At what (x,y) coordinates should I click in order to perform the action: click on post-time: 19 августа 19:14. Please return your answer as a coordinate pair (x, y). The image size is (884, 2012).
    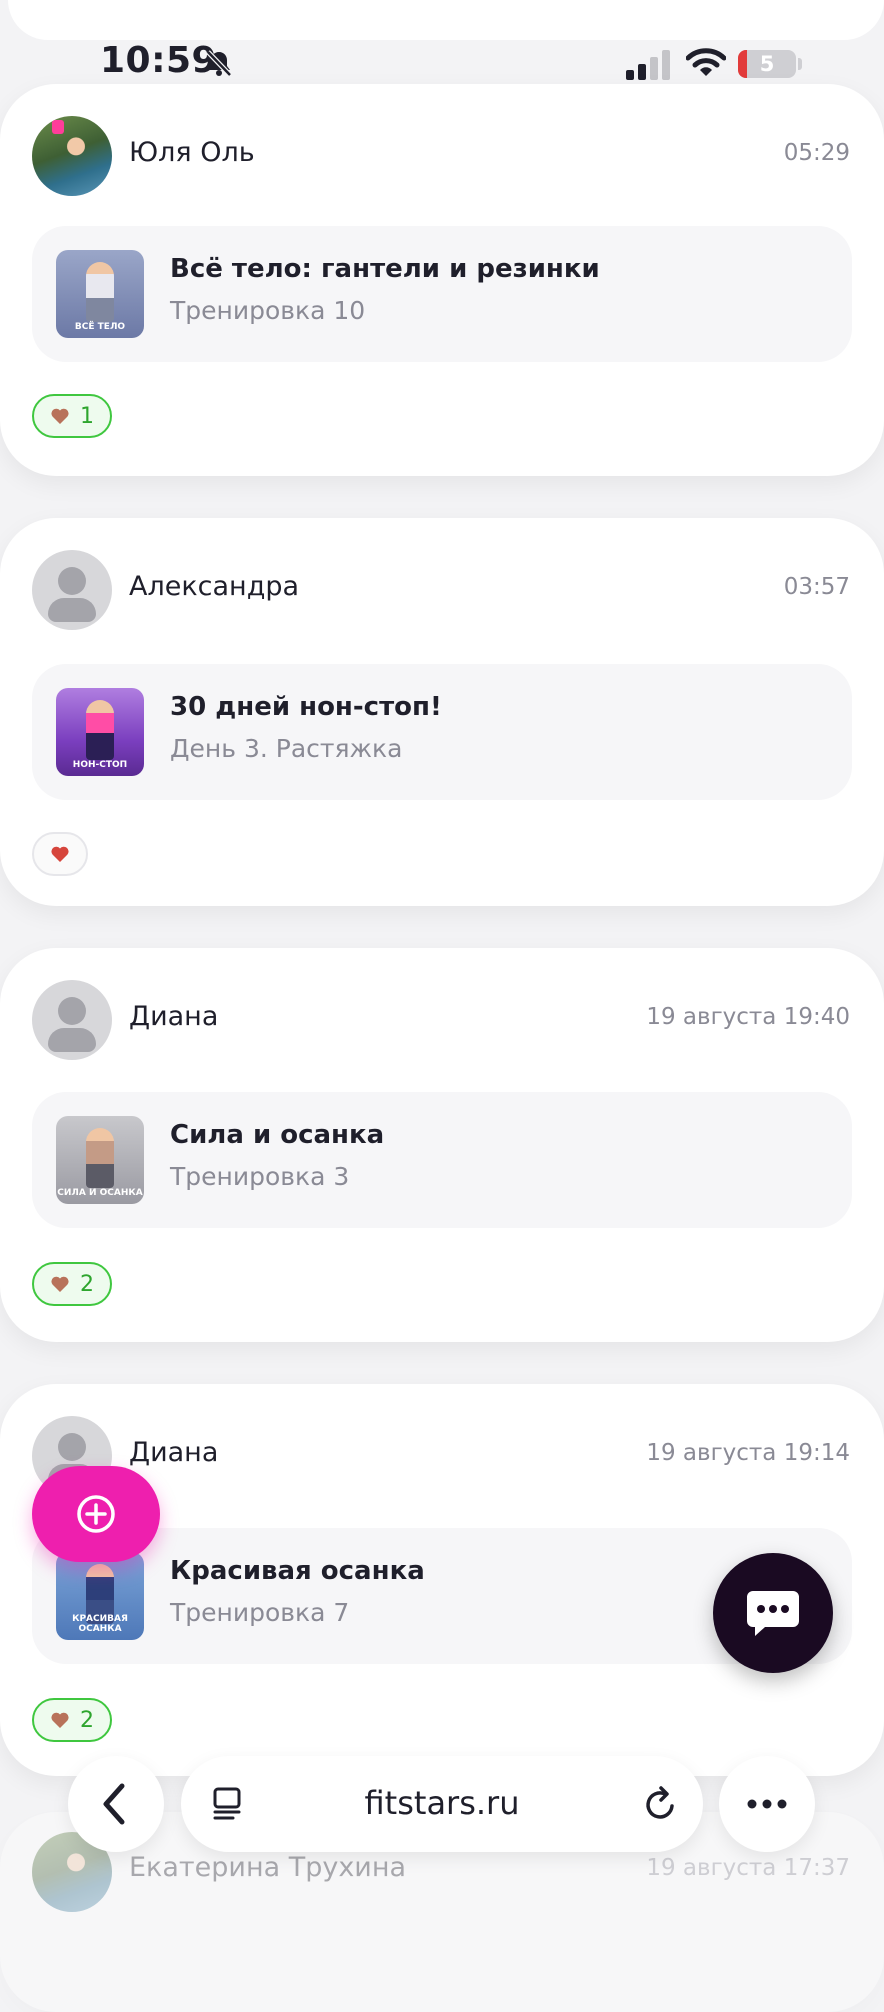
    Looking at the image, I should click on (748, 1453).